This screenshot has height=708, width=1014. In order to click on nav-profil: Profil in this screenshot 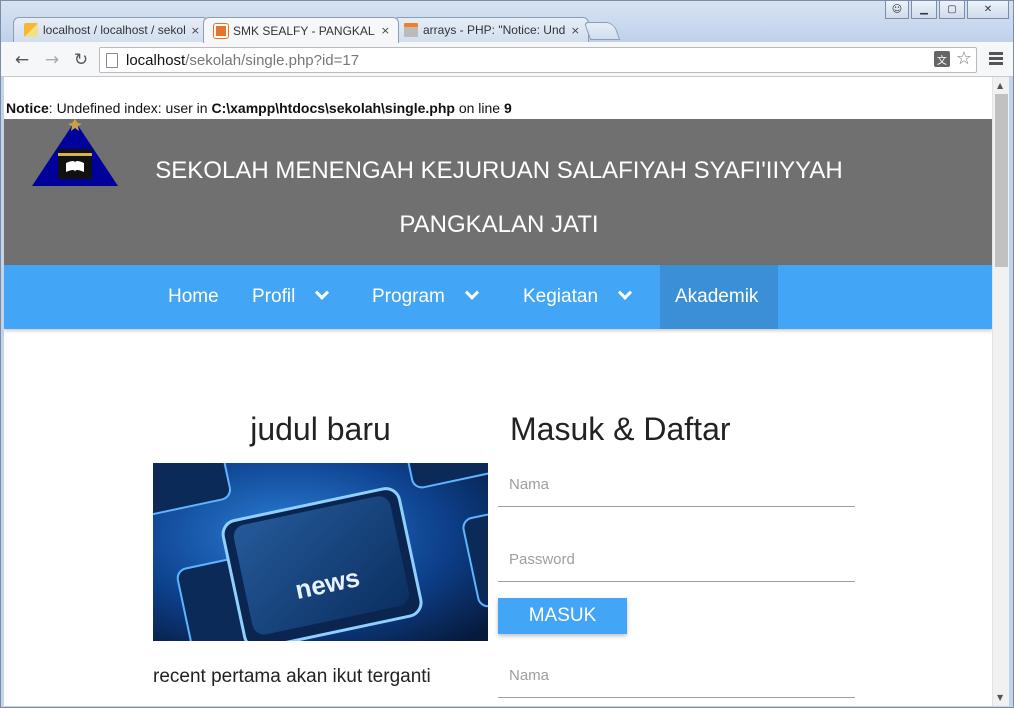, I will do `click(289, 297)`.